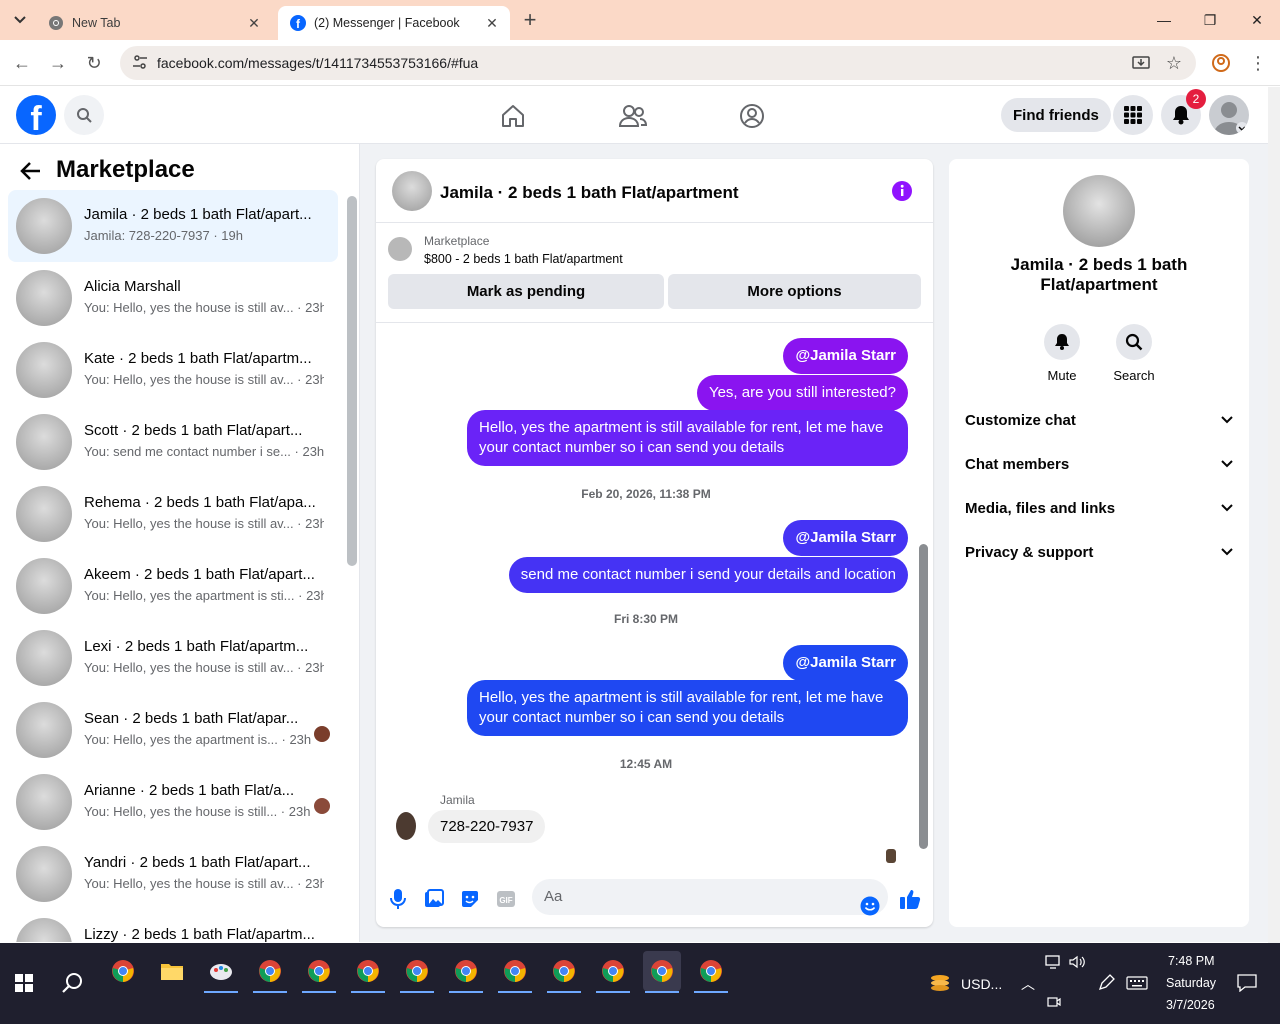  What do you see at coordinates (1191, 961) in the screenshot?
I see `clock-time: 7:48 PM` at bounding box center [1191, 961].